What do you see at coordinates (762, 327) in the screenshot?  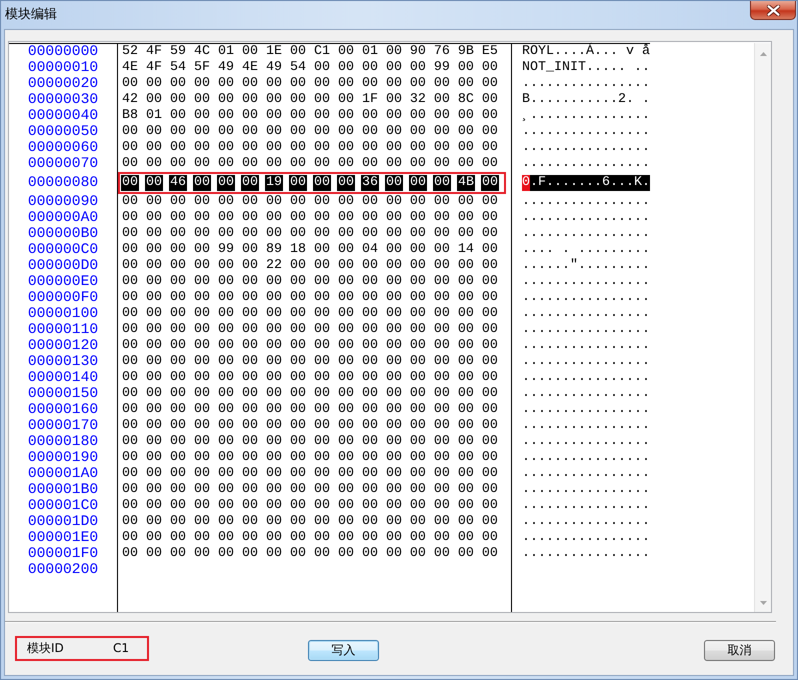 I see `scrollbar` at bounding box center [762, 327].